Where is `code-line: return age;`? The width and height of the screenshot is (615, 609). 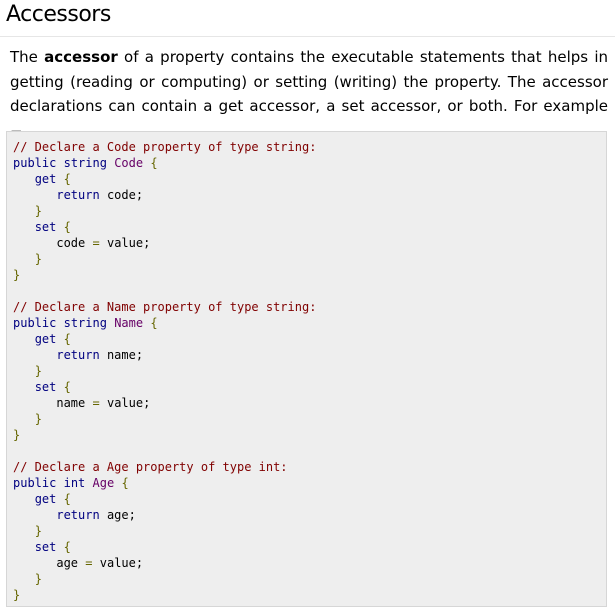
code-line: return age; is located at coordinates (96, 515).